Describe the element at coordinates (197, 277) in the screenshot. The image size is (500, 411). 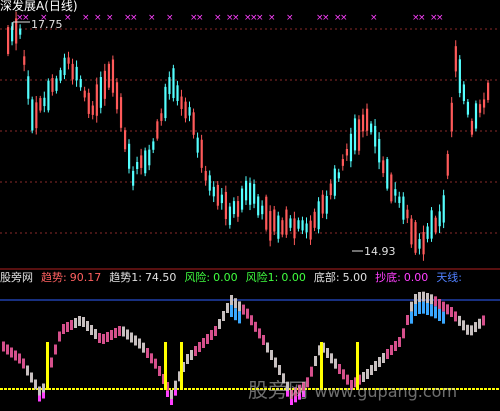
I see `risk-label: 风险:` at that location.